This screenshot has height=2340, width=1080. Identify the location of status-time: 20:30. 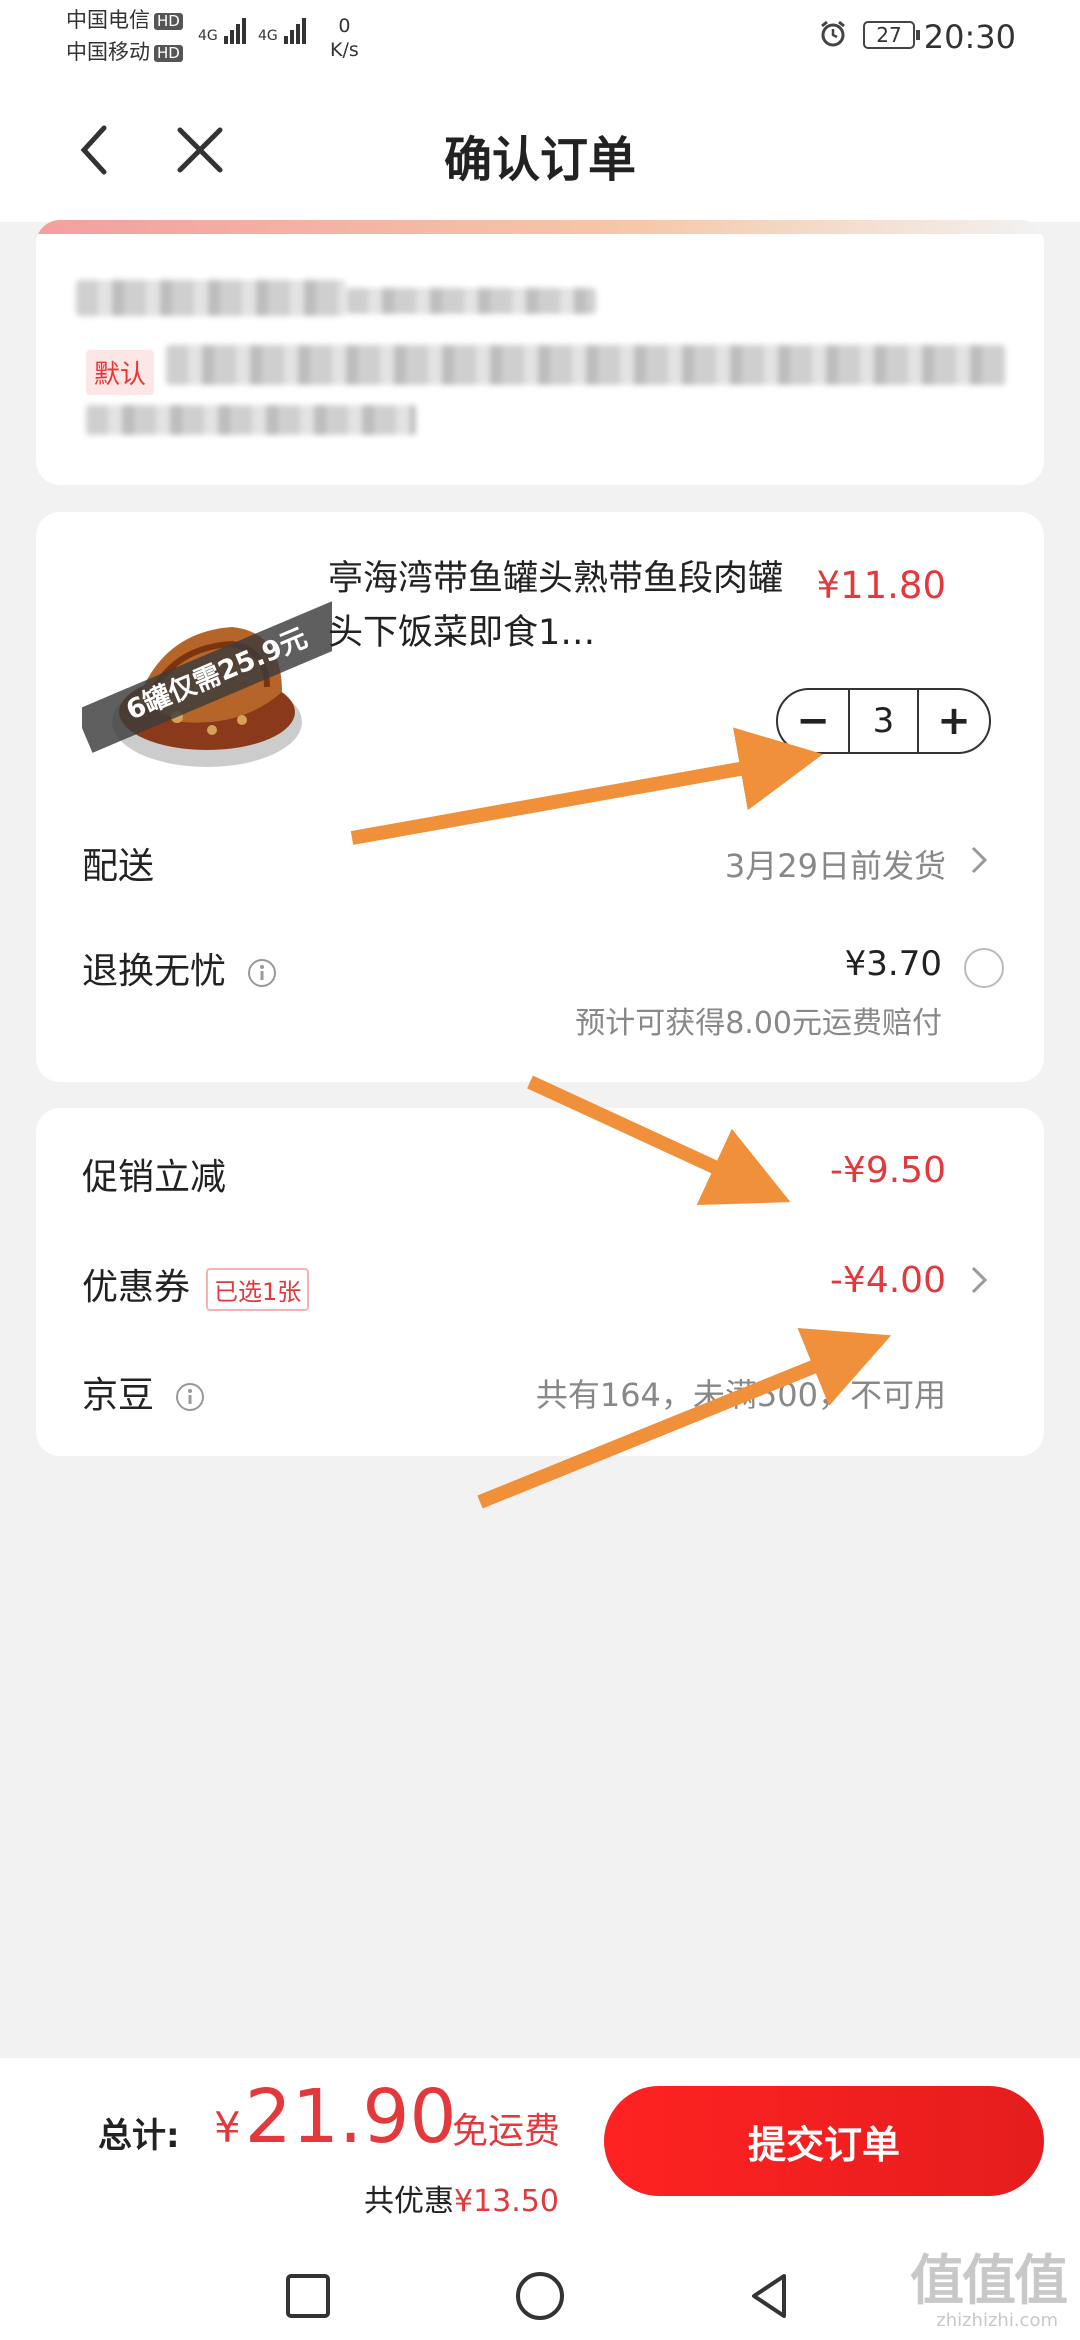
(969, 37).